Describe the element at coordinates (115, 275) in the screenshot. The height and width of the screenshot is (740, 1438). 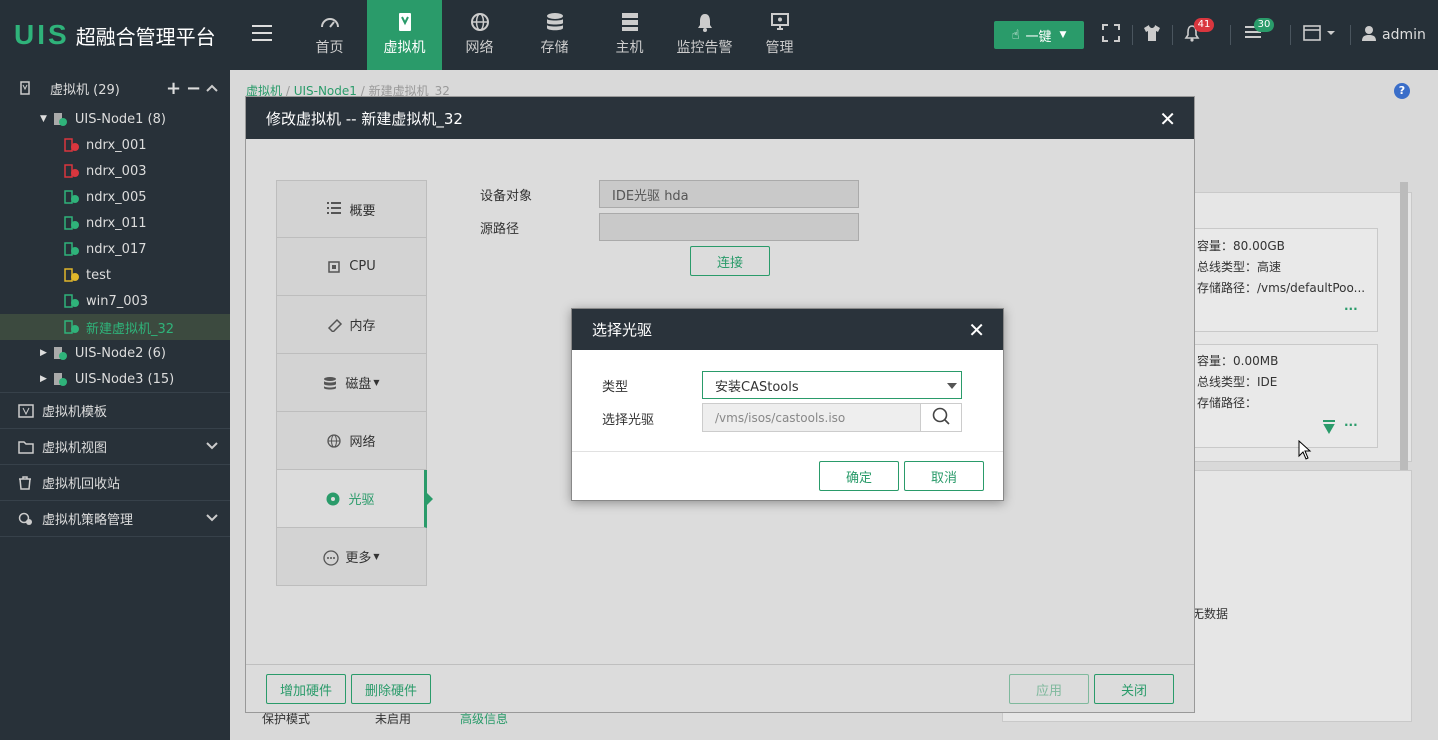
I see `vm-list-item: test` at that location.